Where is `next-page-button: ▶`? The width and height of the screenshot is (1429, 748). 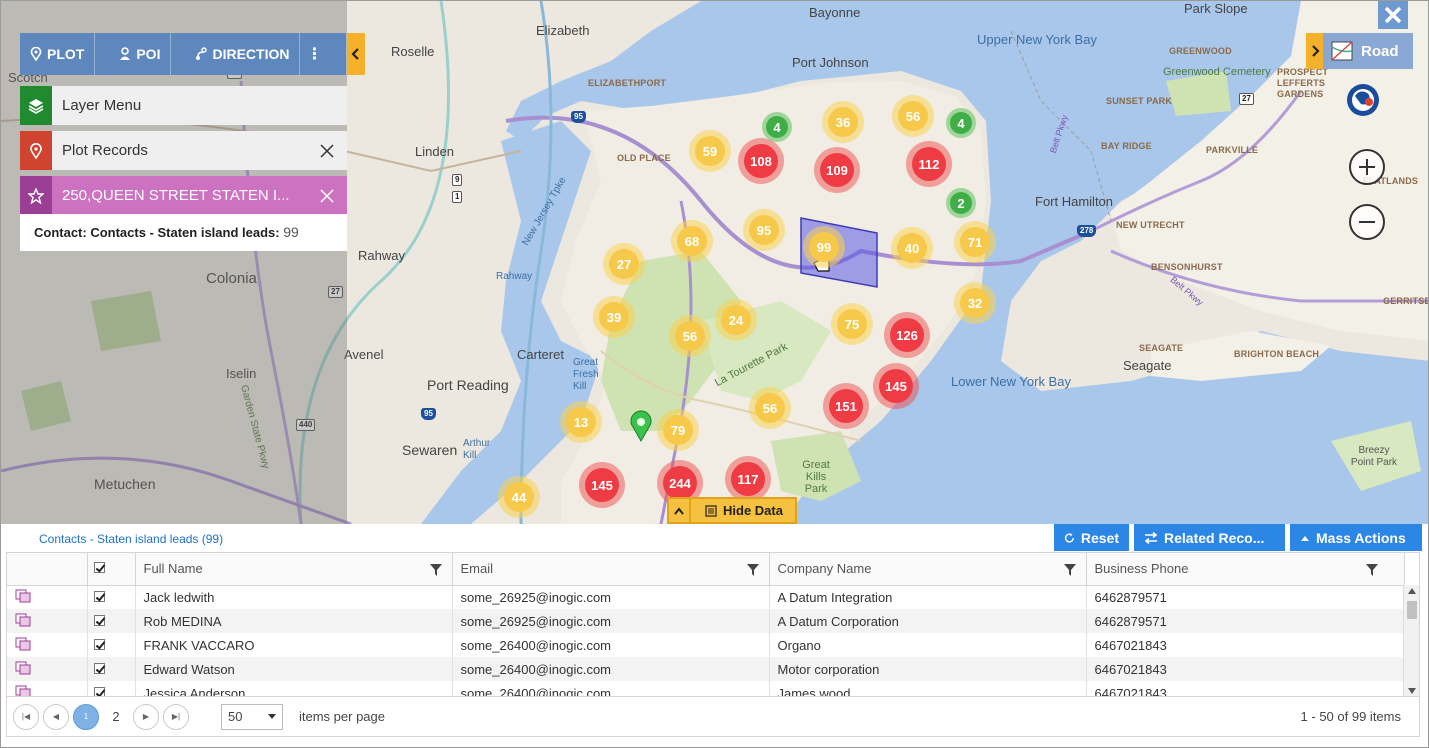 next-page-button: ▶ is located at coordinates (146, 716).